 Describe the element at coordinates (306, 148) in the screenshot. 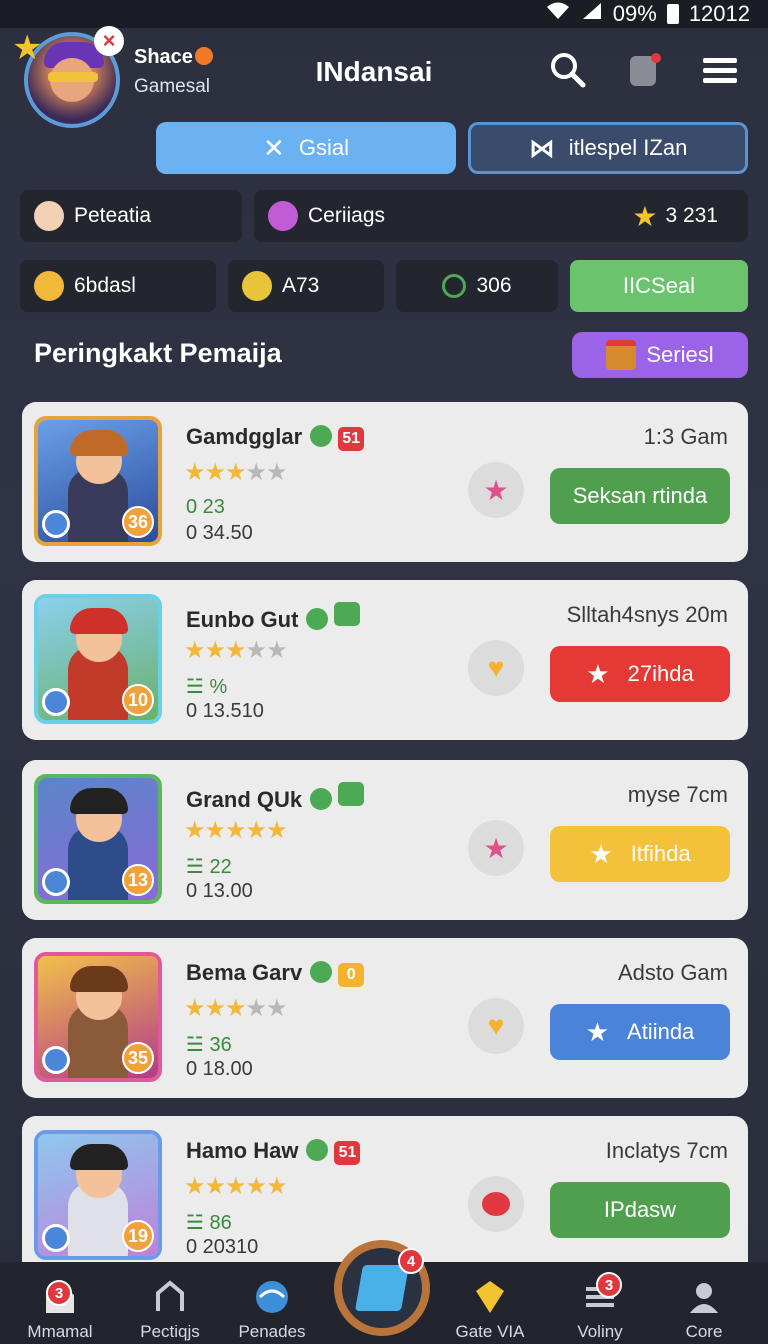

I see `tab-gsial: ✕ Gsial` at that location.